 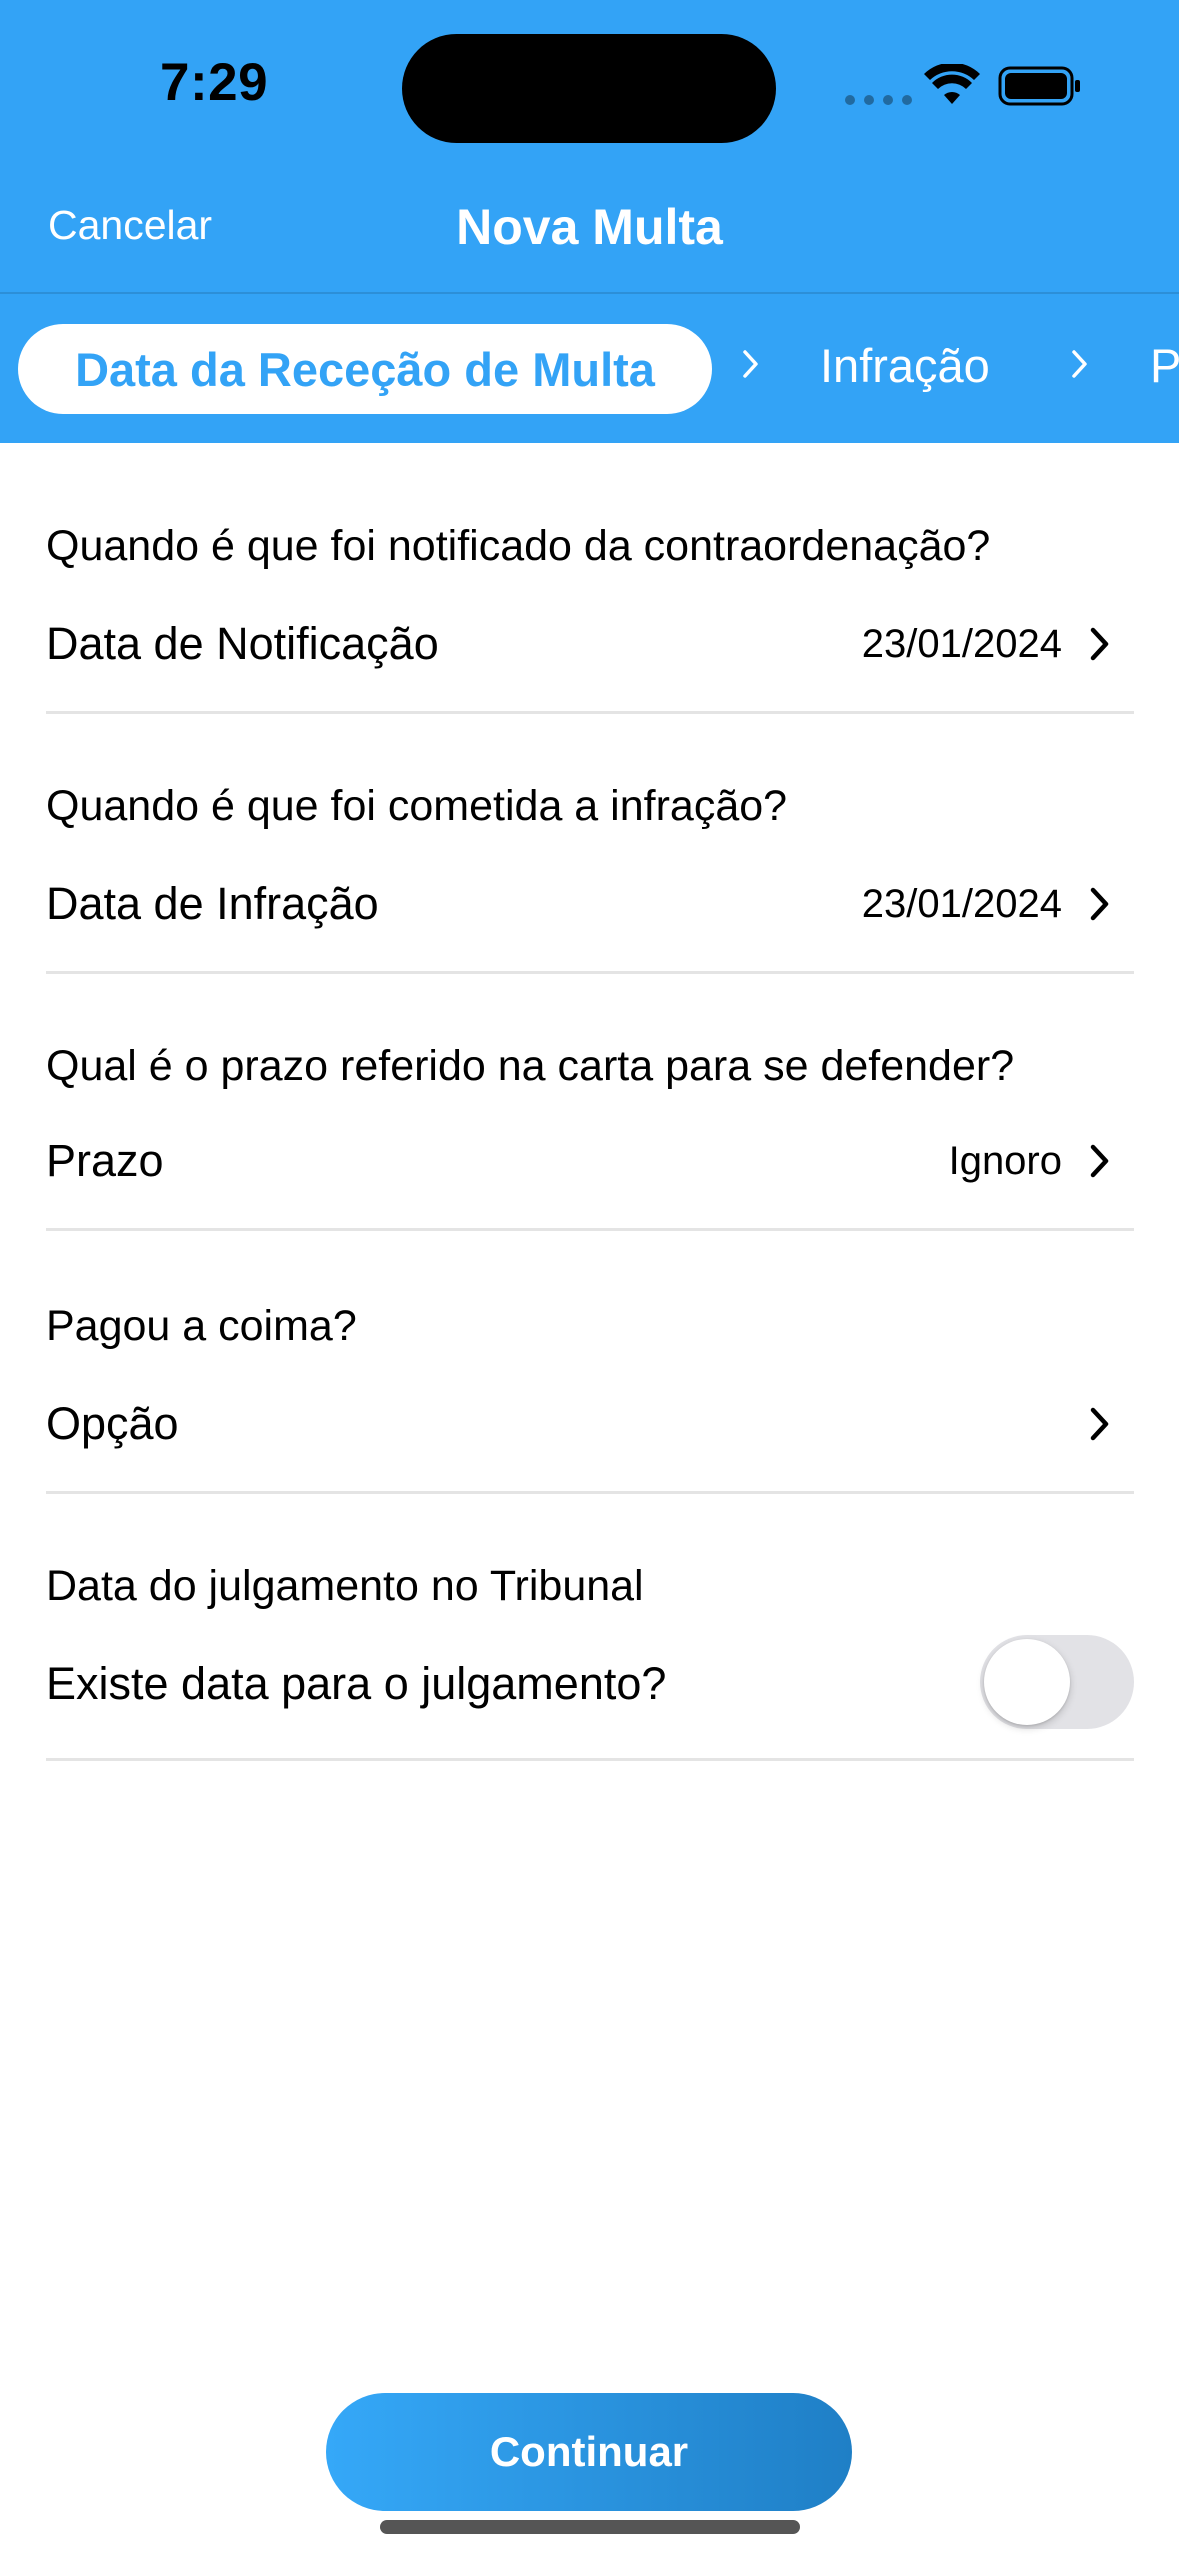 I want to click on page-title: Nova Multa, so click(x=589, y=227).